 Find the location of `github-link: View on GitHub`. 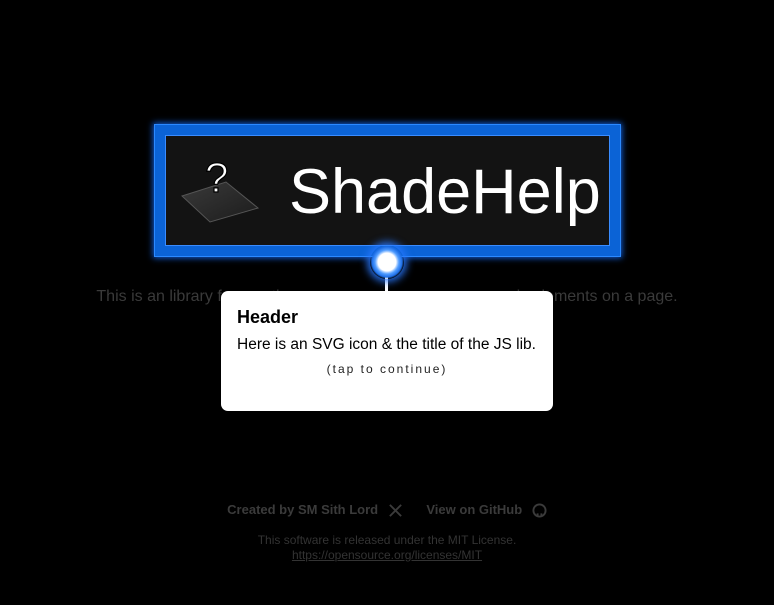

github-link: View on GitHub is located at coordinates (486, 509).